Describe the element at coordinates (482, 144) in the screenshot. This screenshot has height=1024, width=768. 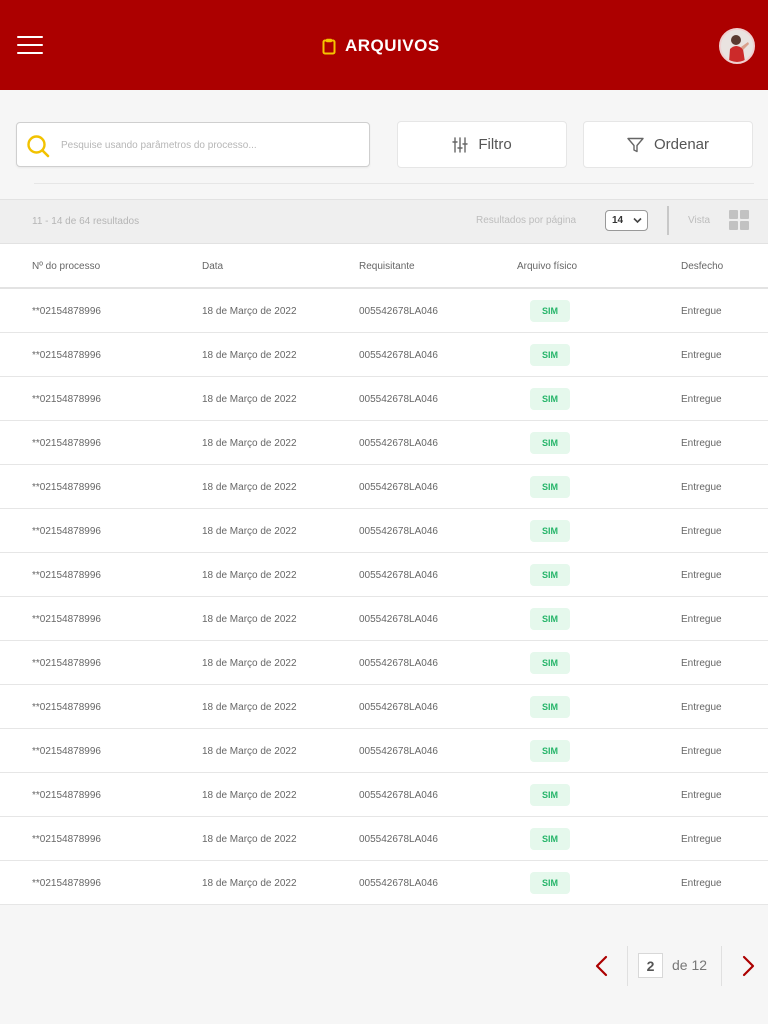
I see `filter-button: Filtro` at that location.